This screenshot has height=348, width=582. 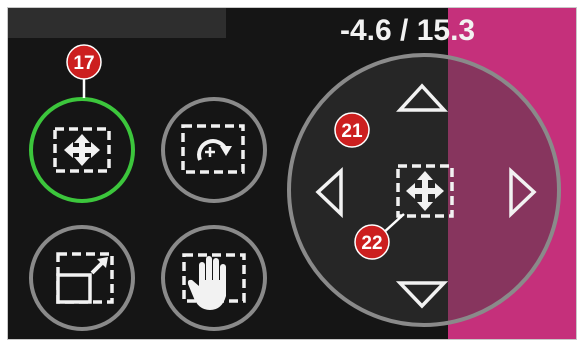 I want to click on resize-mode-button, so click(x=82, y=278).